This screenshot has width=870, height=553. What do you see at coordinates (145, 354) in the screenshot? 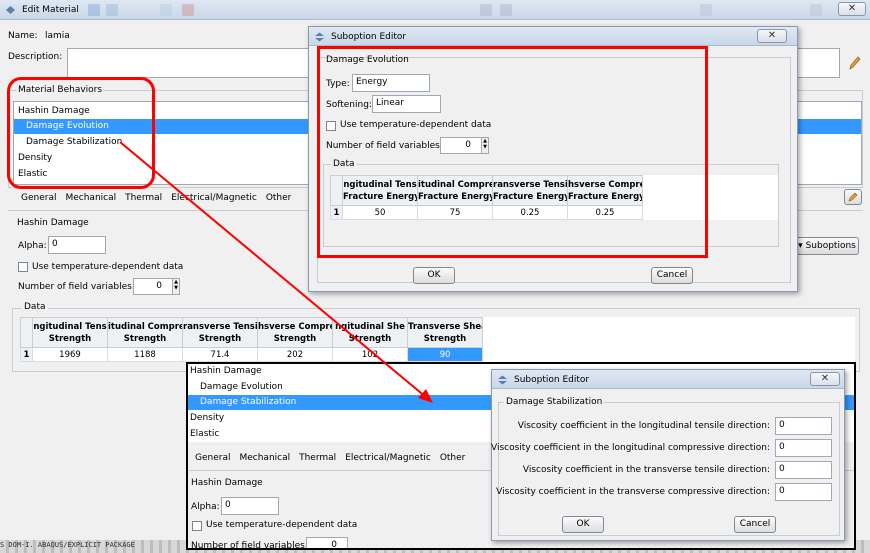
I see `table-cell: 1188` at bounding box center [145, 354].